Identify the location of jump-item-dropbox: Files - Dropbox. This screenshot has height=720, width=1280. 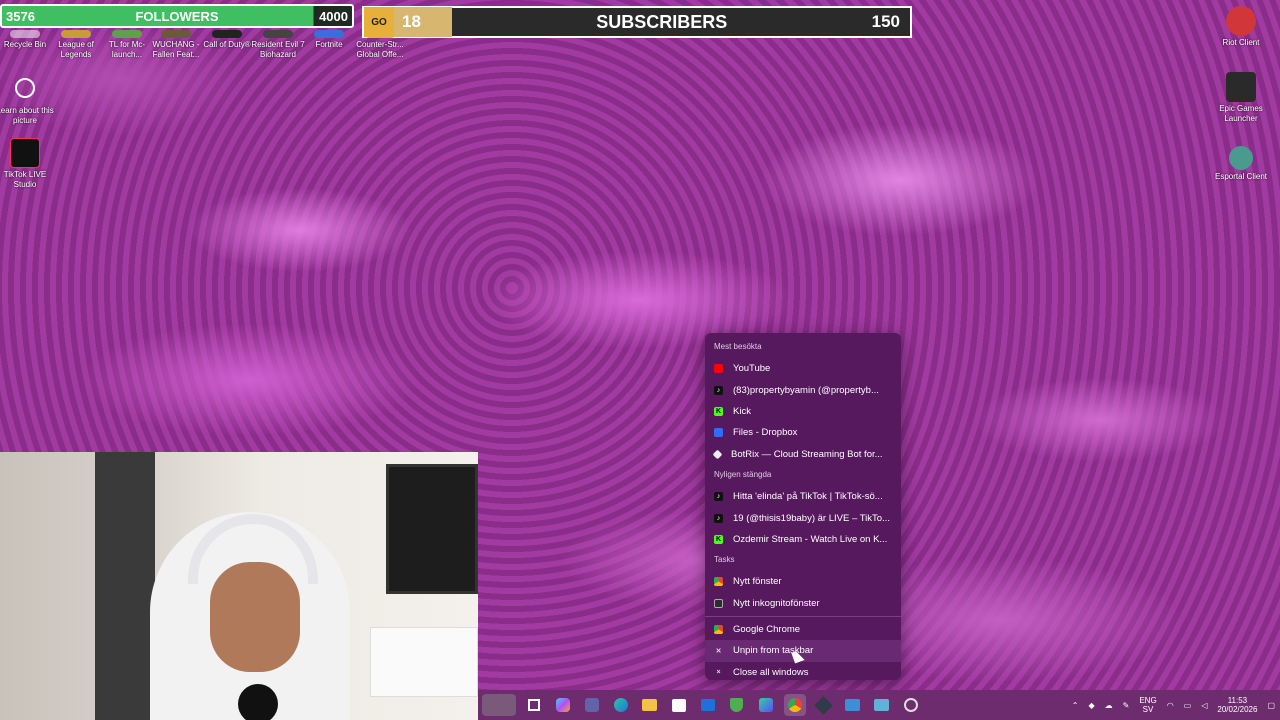
(803, 432).